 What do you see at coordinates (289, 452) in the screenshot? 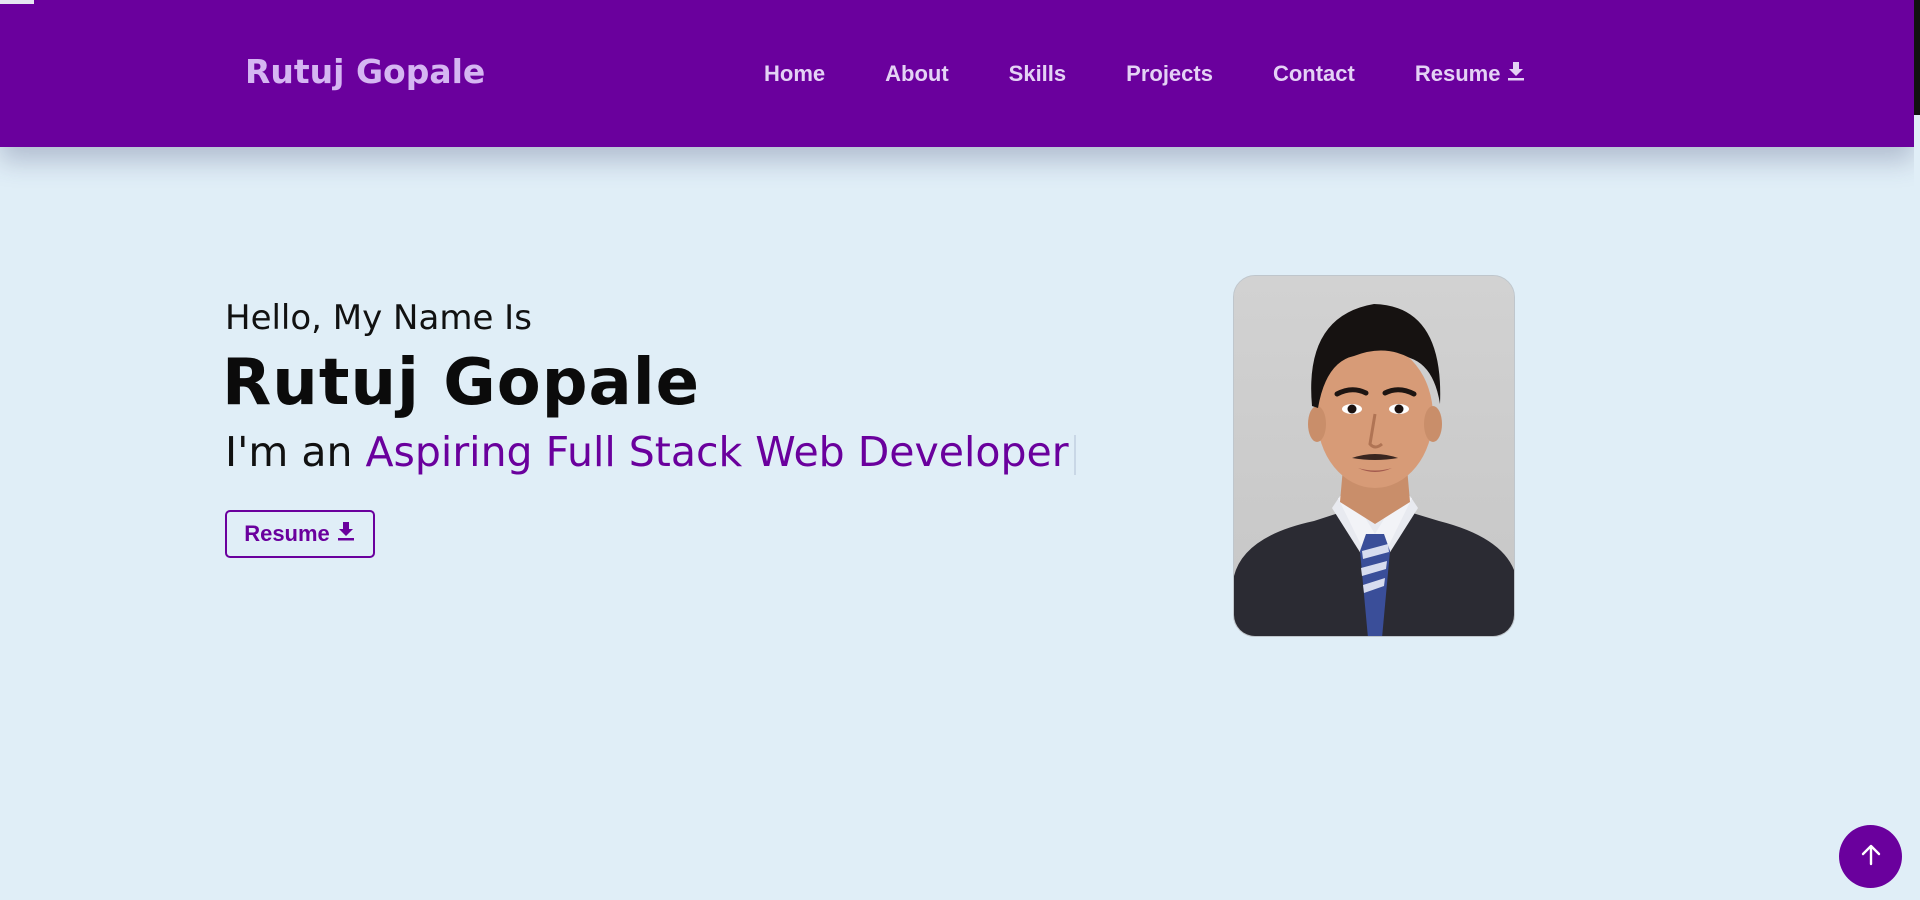
I see `hero-role-prefix: I'm an` at bounding box center [289, 452].